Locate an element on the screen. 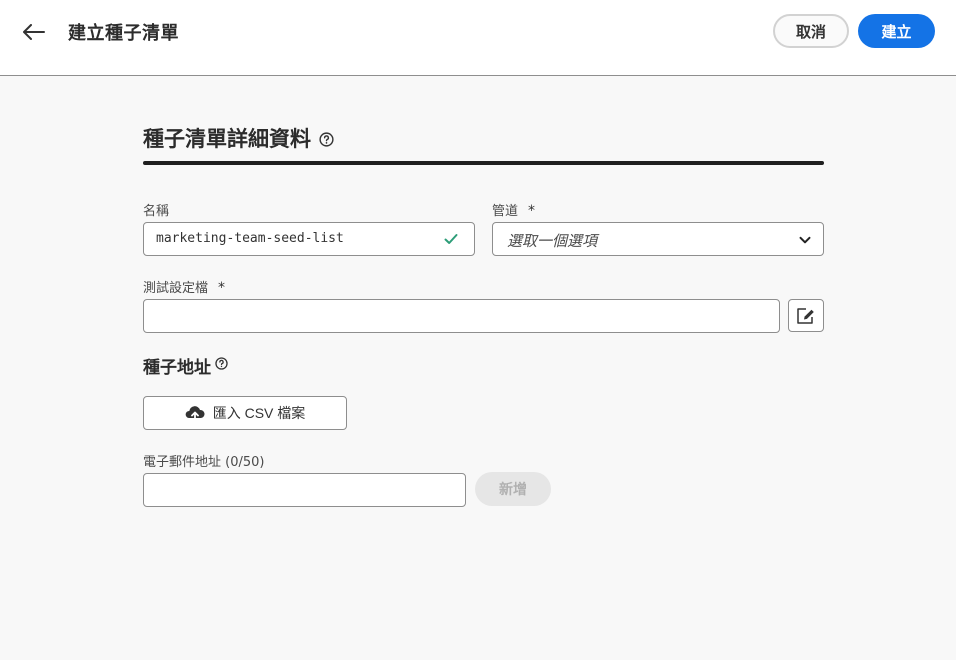 This screenshot has height=660, width=956. seed-addresses-title-text: 種子地址 is located at coordinates (177, 368).